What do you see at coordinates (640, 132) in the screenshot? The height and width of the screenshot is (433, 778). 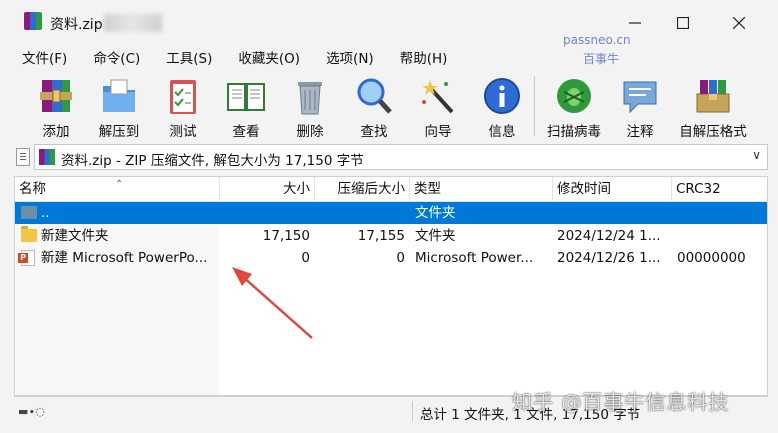 I see `comment-label: 注释` at bounding box center [640, 132].